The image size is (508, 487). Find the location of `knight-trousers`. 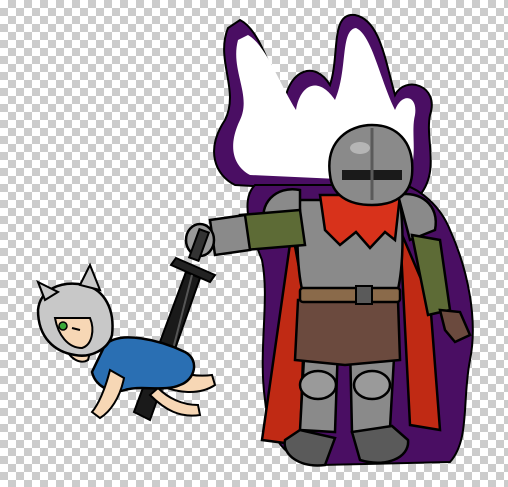

knight-trousers is located at coordinates (347, 332).